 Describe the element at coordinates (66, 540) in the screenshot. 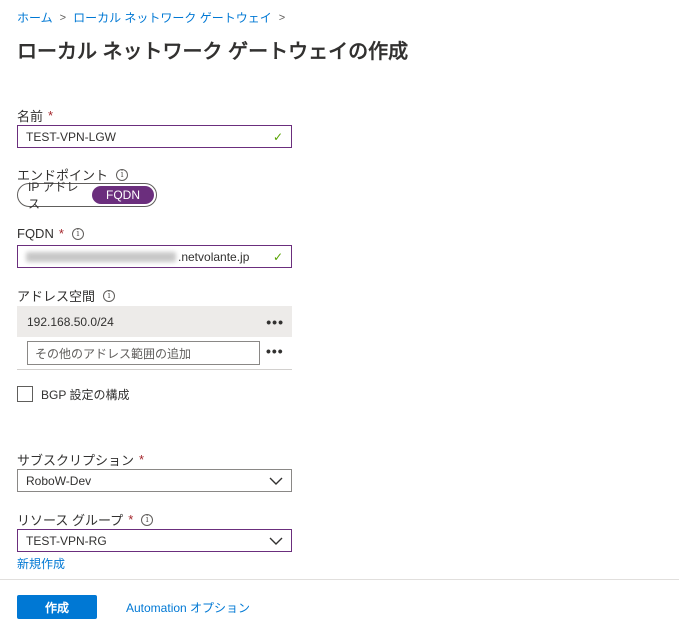

I see `resource-group-value: TEST-VPN-RG` at that location.